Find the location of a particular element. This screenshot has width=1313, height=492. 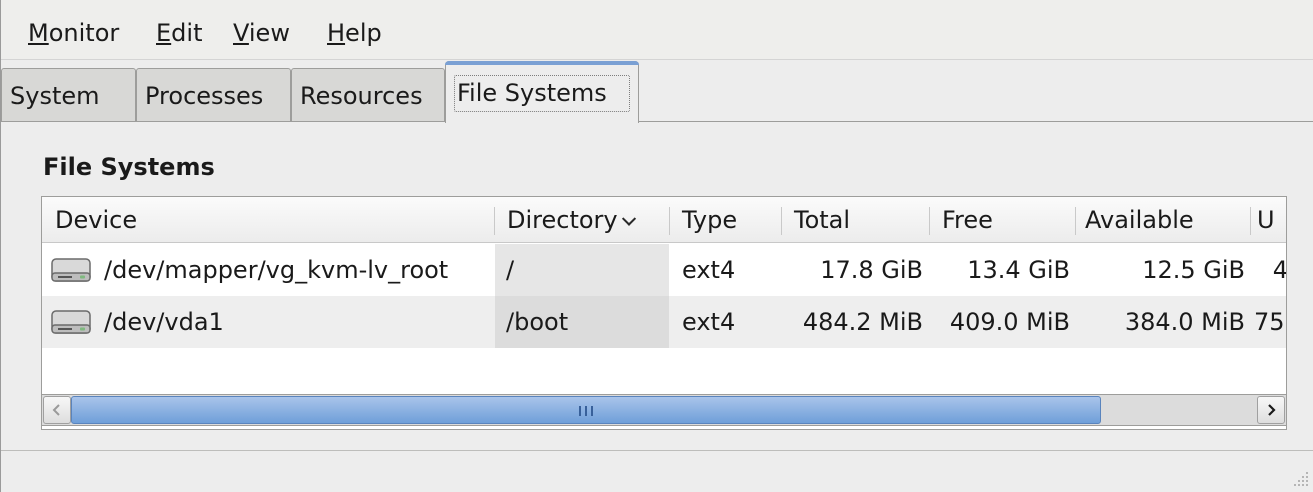

column-header-type-label: Type is located at coordinates (710, 220).